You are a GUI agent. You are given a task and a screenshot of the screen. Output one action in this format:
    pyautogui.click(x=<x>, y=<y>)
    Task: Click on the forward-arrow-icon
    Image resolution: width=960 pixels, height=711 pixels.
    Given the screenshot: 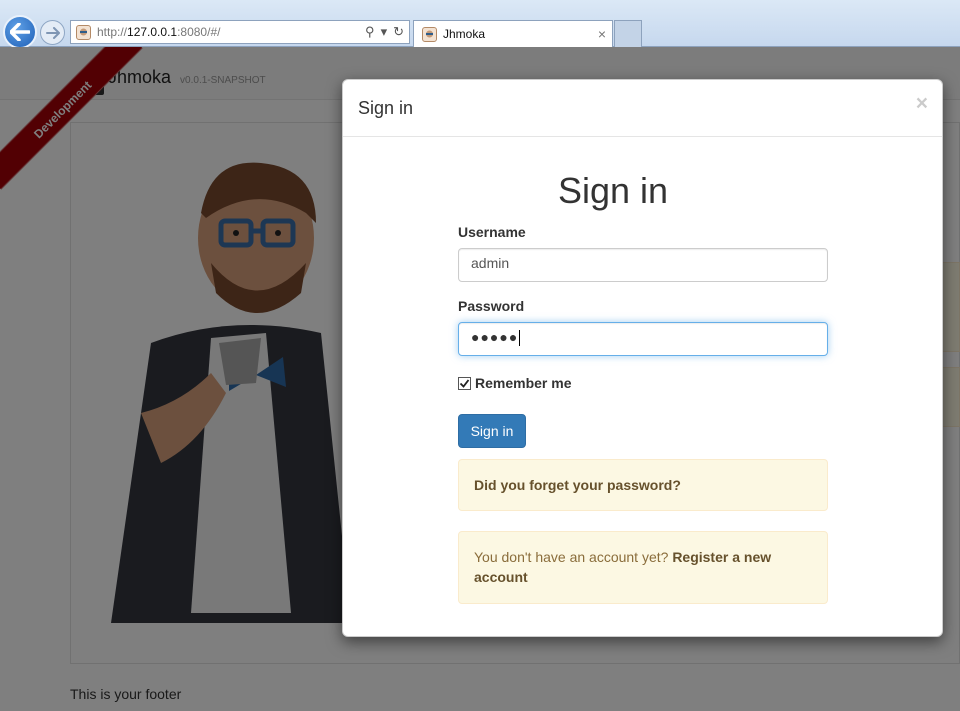 What is the action you would take?
    pyautogui.click(x=52, y=32)
    